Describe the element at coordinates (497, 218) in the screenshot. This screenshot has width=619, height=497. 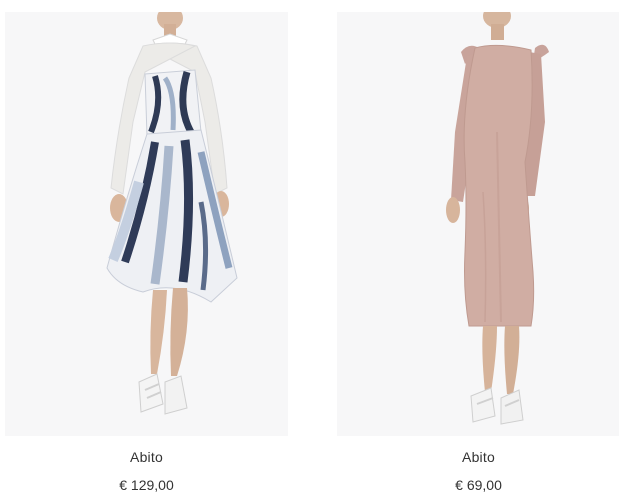
I see `model-pink-dress-illustration` at that location.